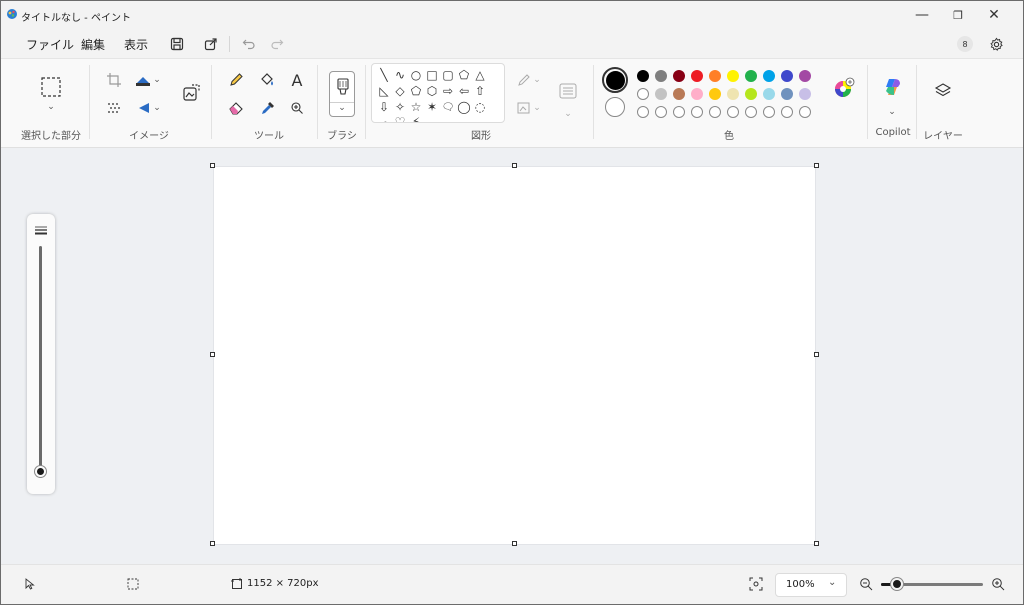 Image resolution: width=1024 pixels, height=605 pixels. What do you see at coordinates (756, 585) in the screenshot?
I see `fit-to-window-icon` at bounding box center [756, 585].